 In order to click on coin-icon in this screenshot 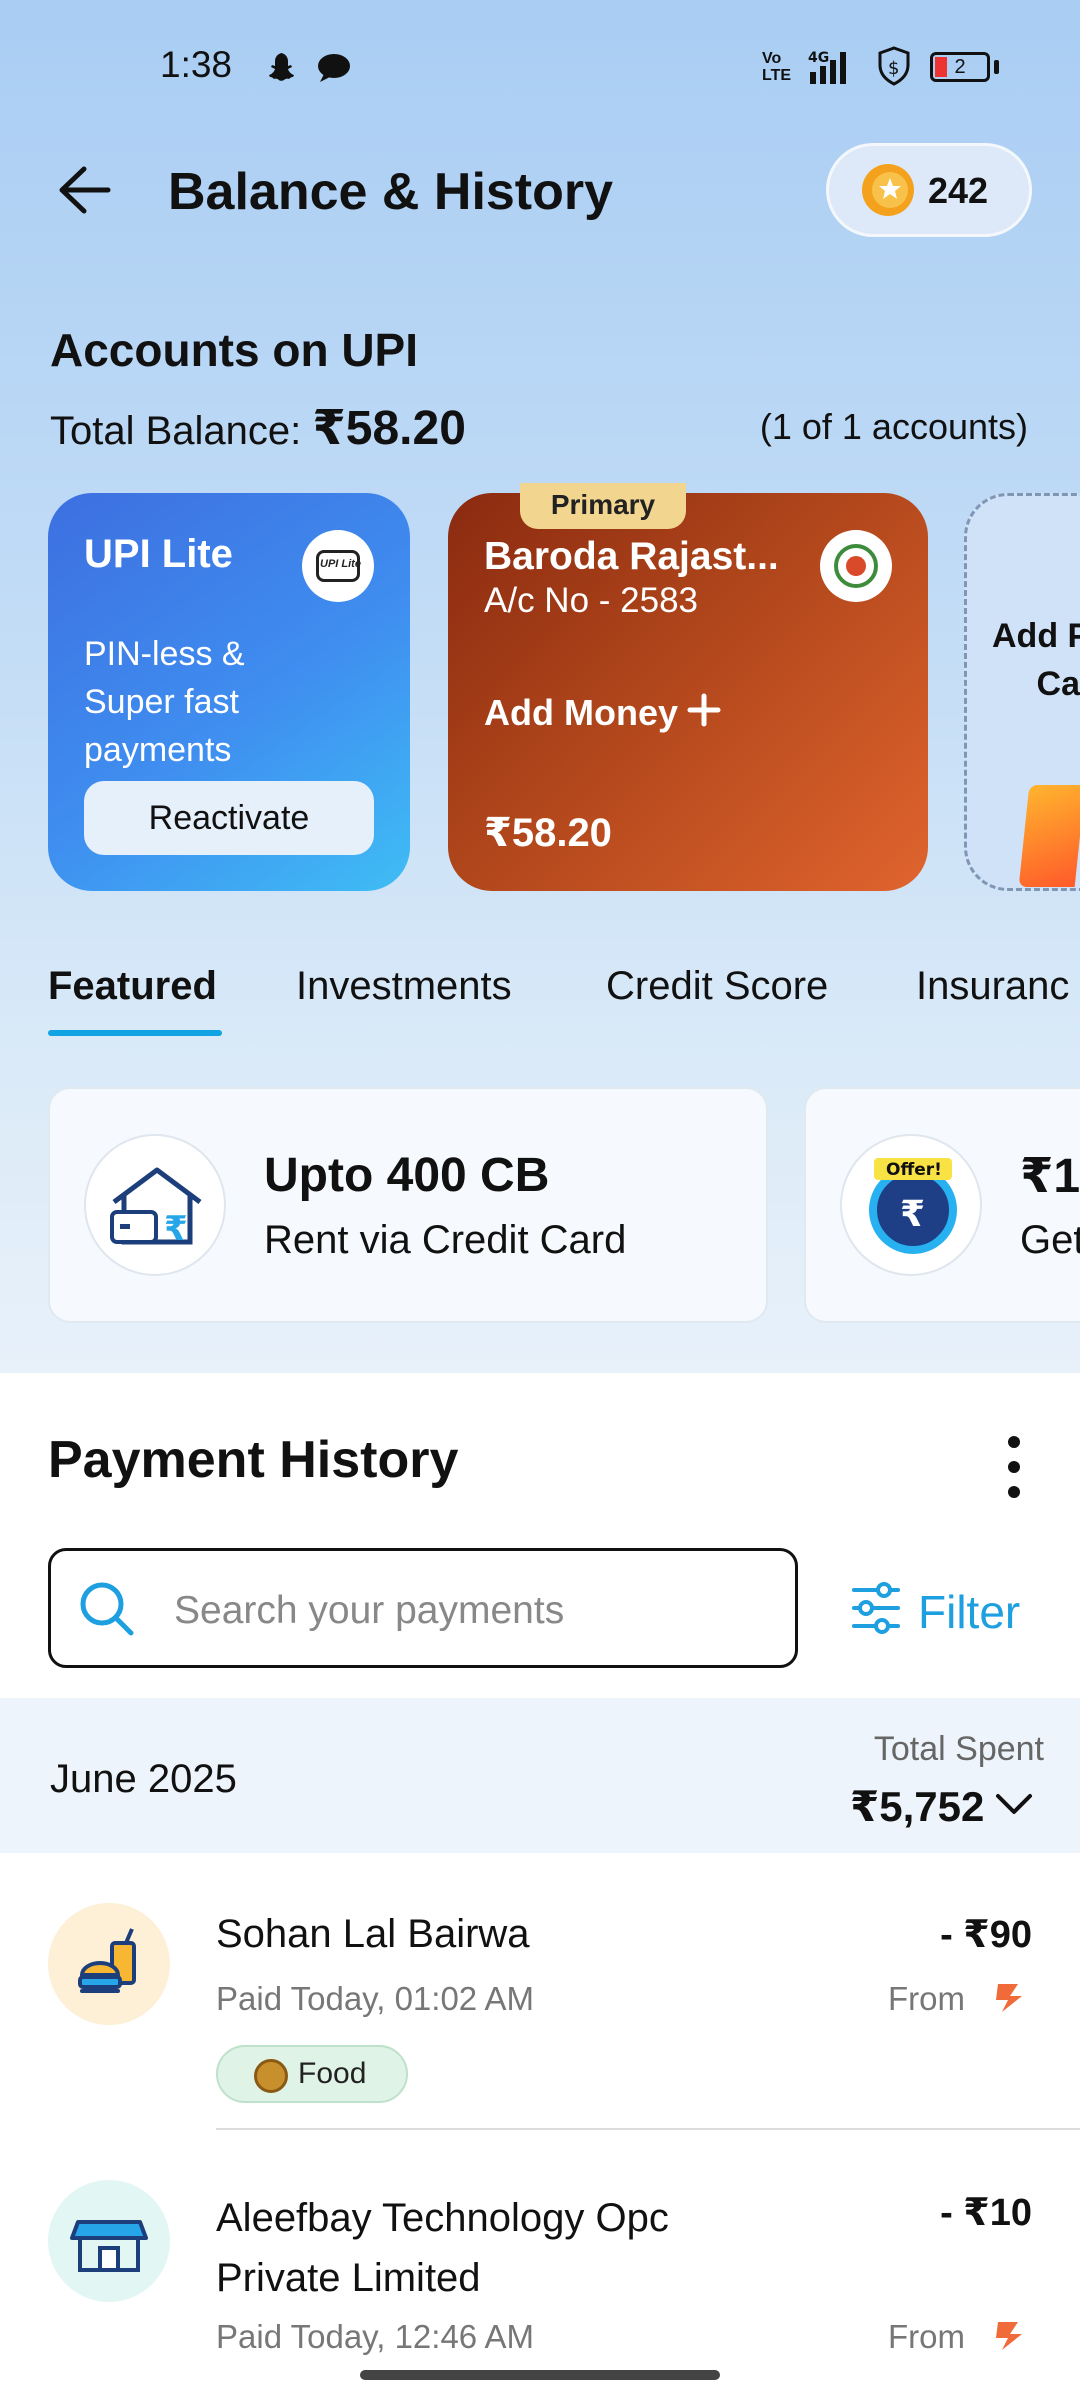, I will do `click(888, 190)`.